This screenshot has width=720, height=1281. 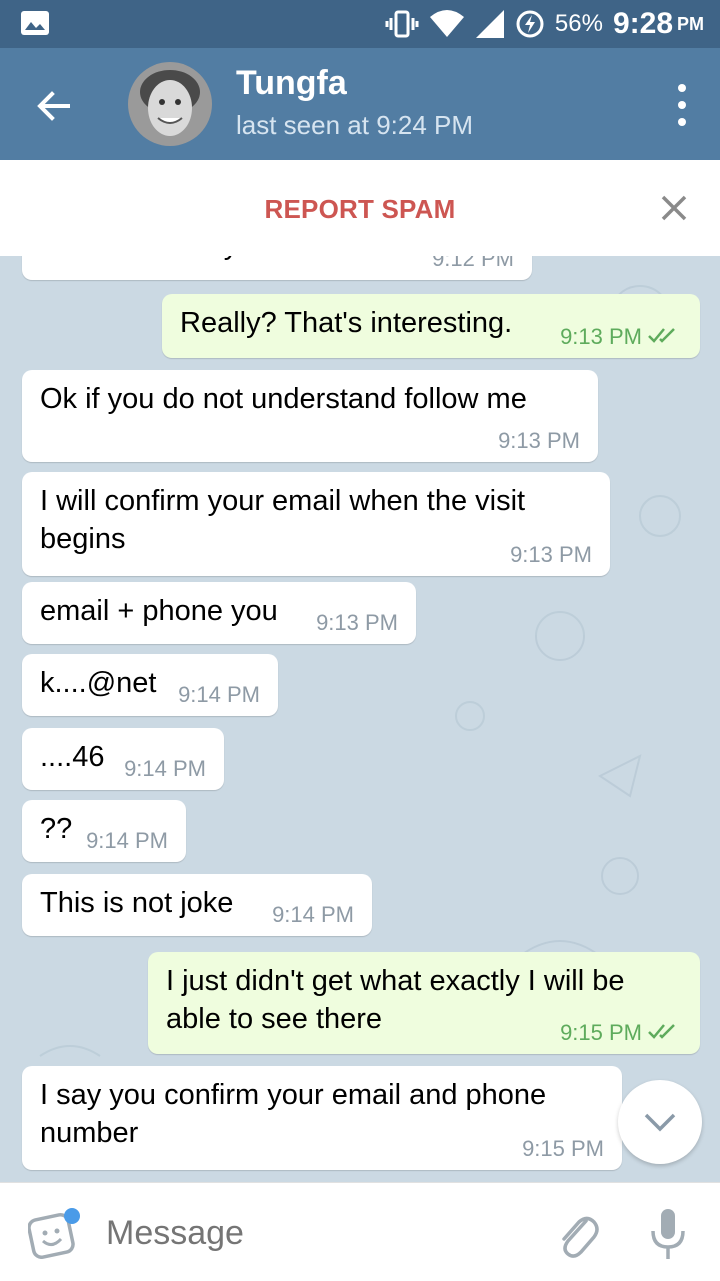 What do you see at coordinates (360, 104) in the screenshot?
I see `chat-header: Tungfa last seen at 9:24 PM` at bounding box center [360, 104].